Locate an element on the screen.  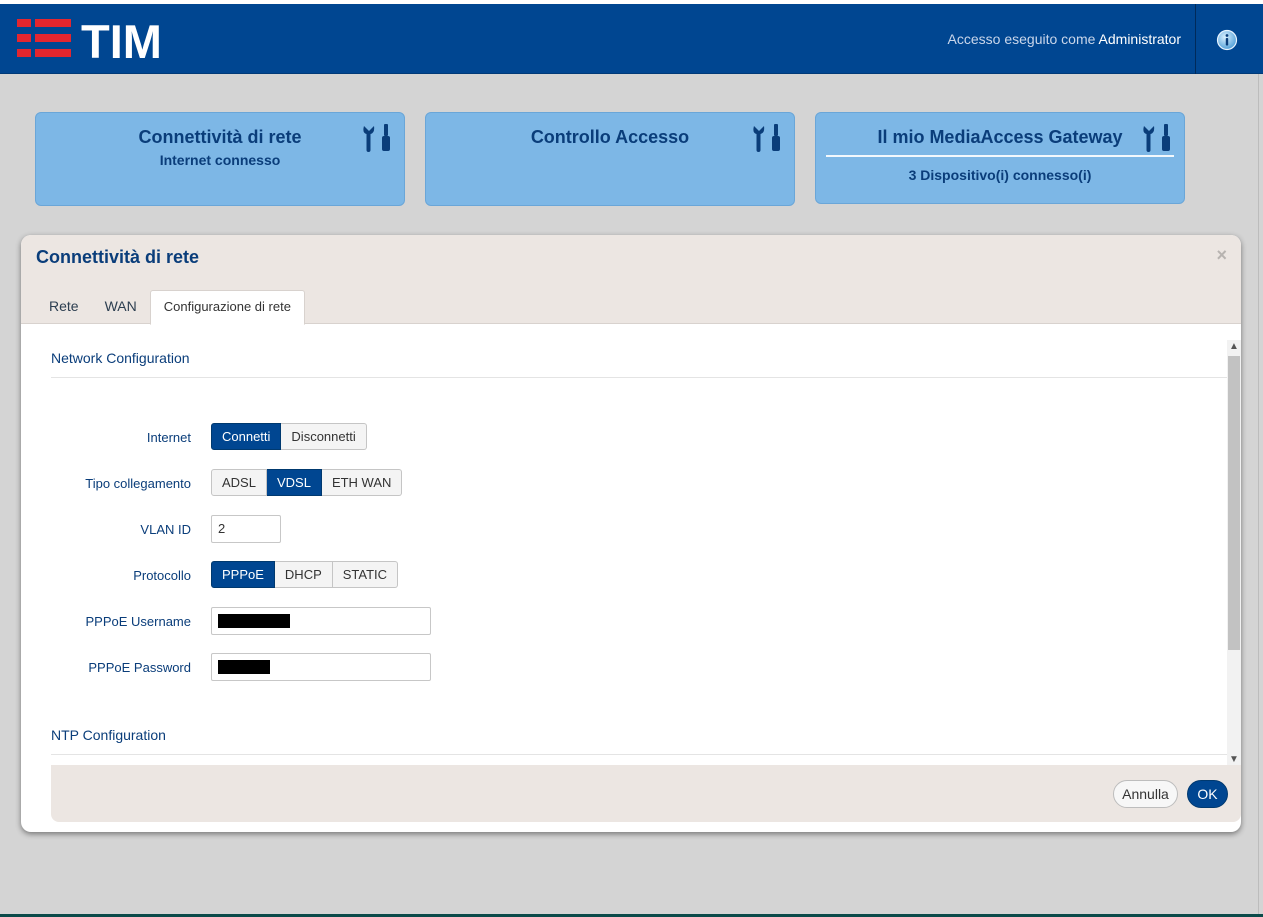
dhcp-button: DHCP is located at coordinates (303, 574).